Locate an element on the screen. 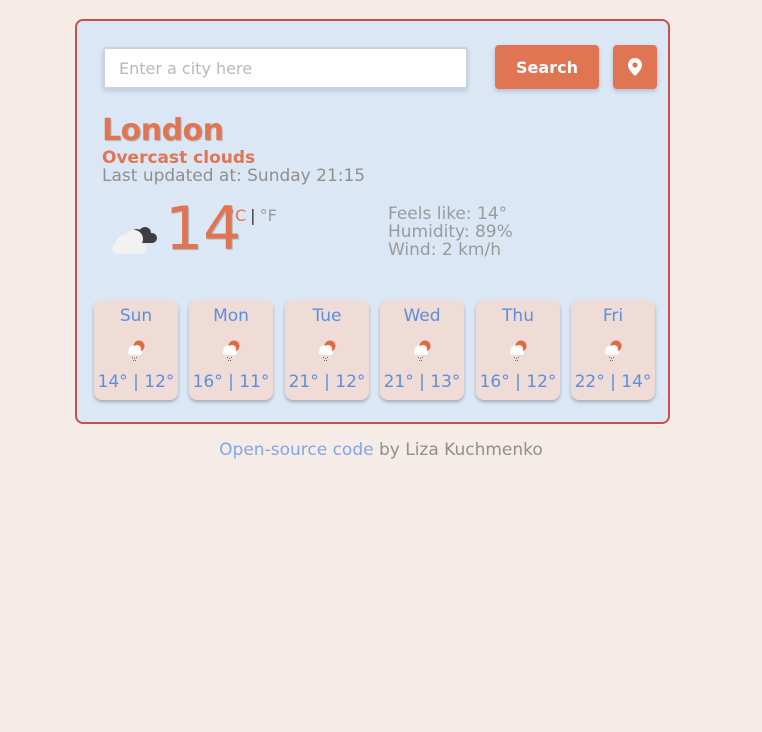 This screenshot has width=762, height=732. forecast-temps: 21° | 12° is located at coordinates (327, 382).